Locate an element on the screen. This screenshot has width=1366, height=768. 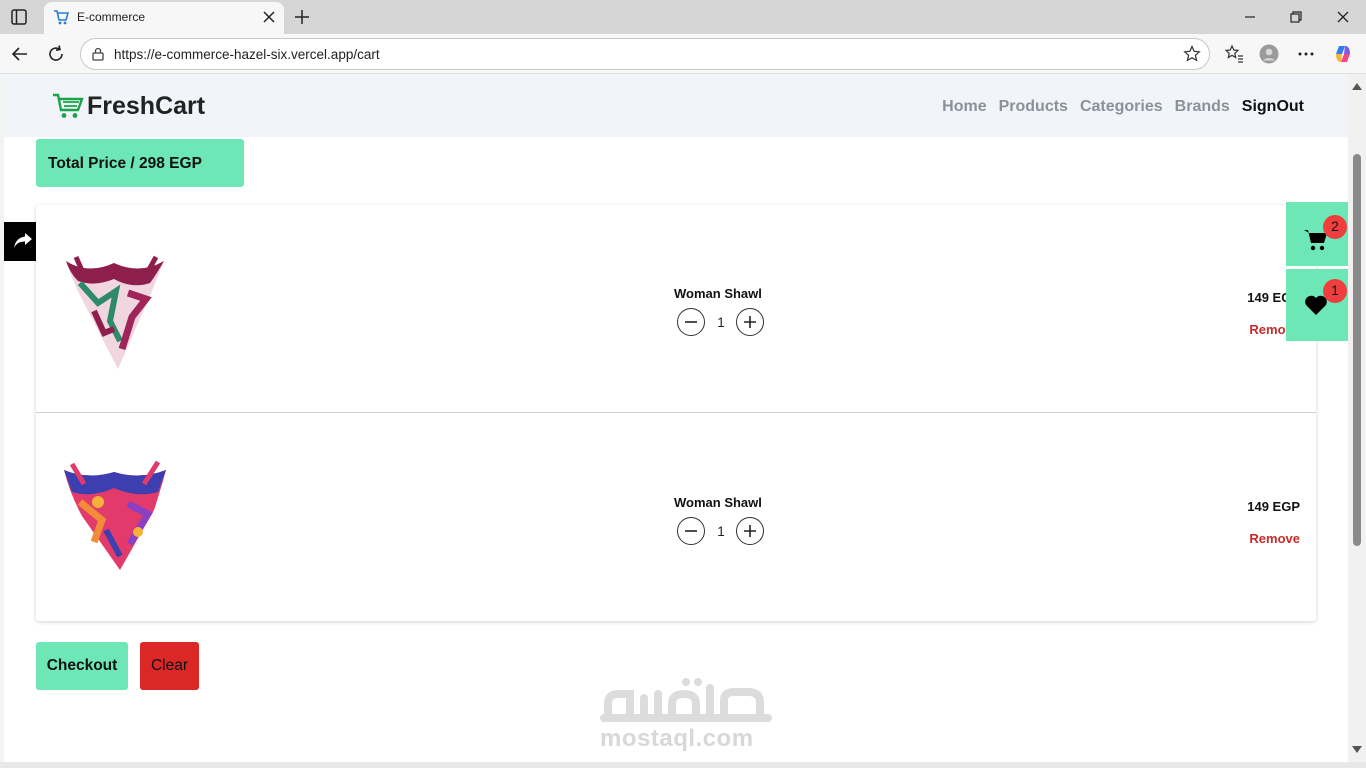
total-price-badge: Total Price / 298 EGP is located at coordinates (140, 163).